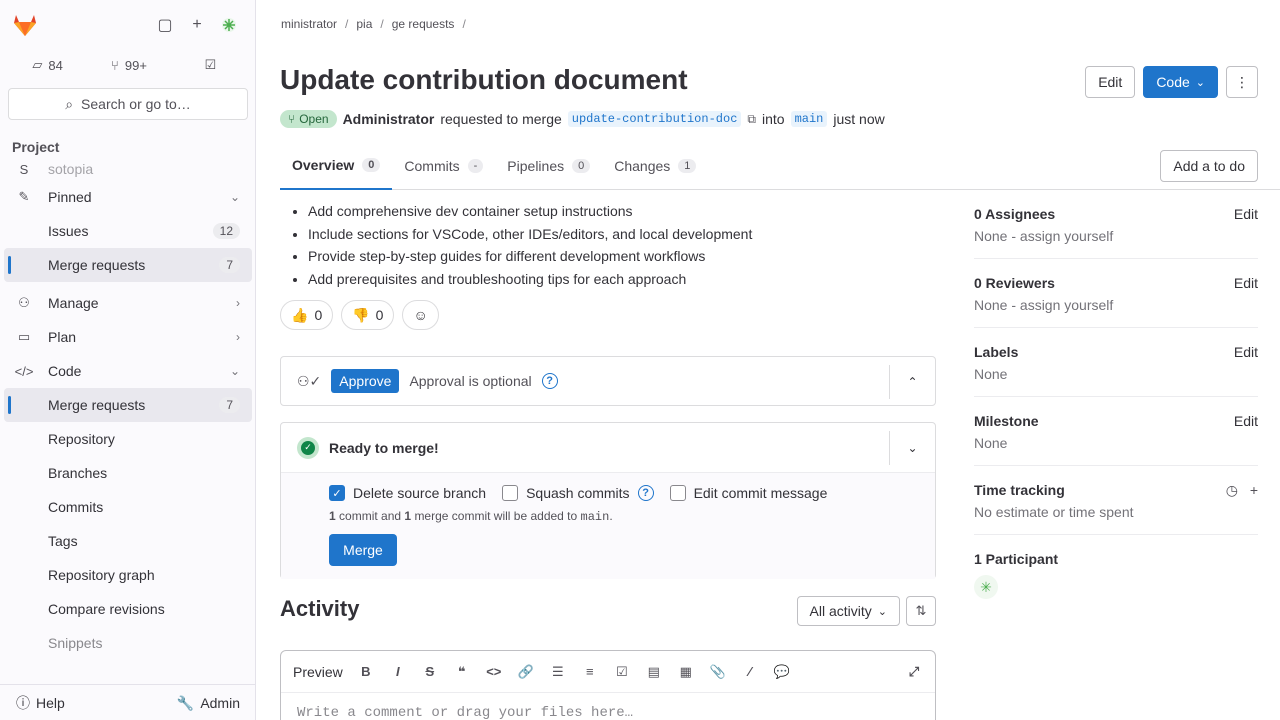 Image resolution: width=1280 pixels, height=720 pixels. Describe the element at coordinates (622, 672) in the screenshot. I see `task-list-icon: ☑` at that location.